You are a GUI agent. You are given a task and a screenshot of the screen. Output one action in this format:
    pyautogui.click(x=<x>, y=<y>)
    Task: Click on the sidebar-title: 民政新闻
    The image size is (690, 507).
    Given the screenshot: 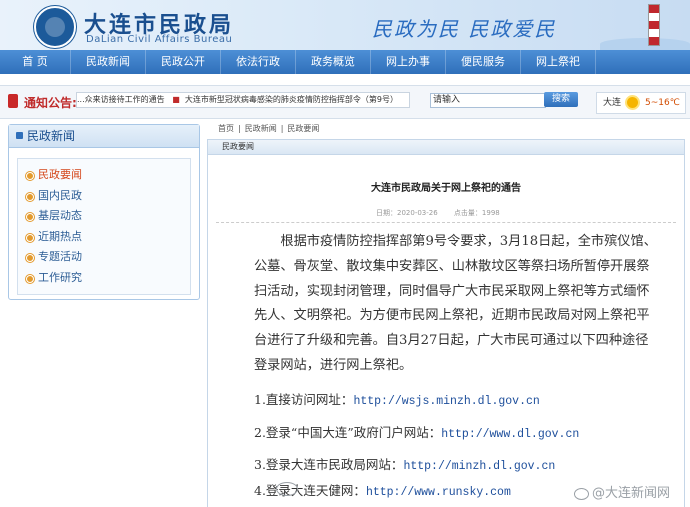 What is the action you would take?
    pyautogui.click(x=104, y=136)
    